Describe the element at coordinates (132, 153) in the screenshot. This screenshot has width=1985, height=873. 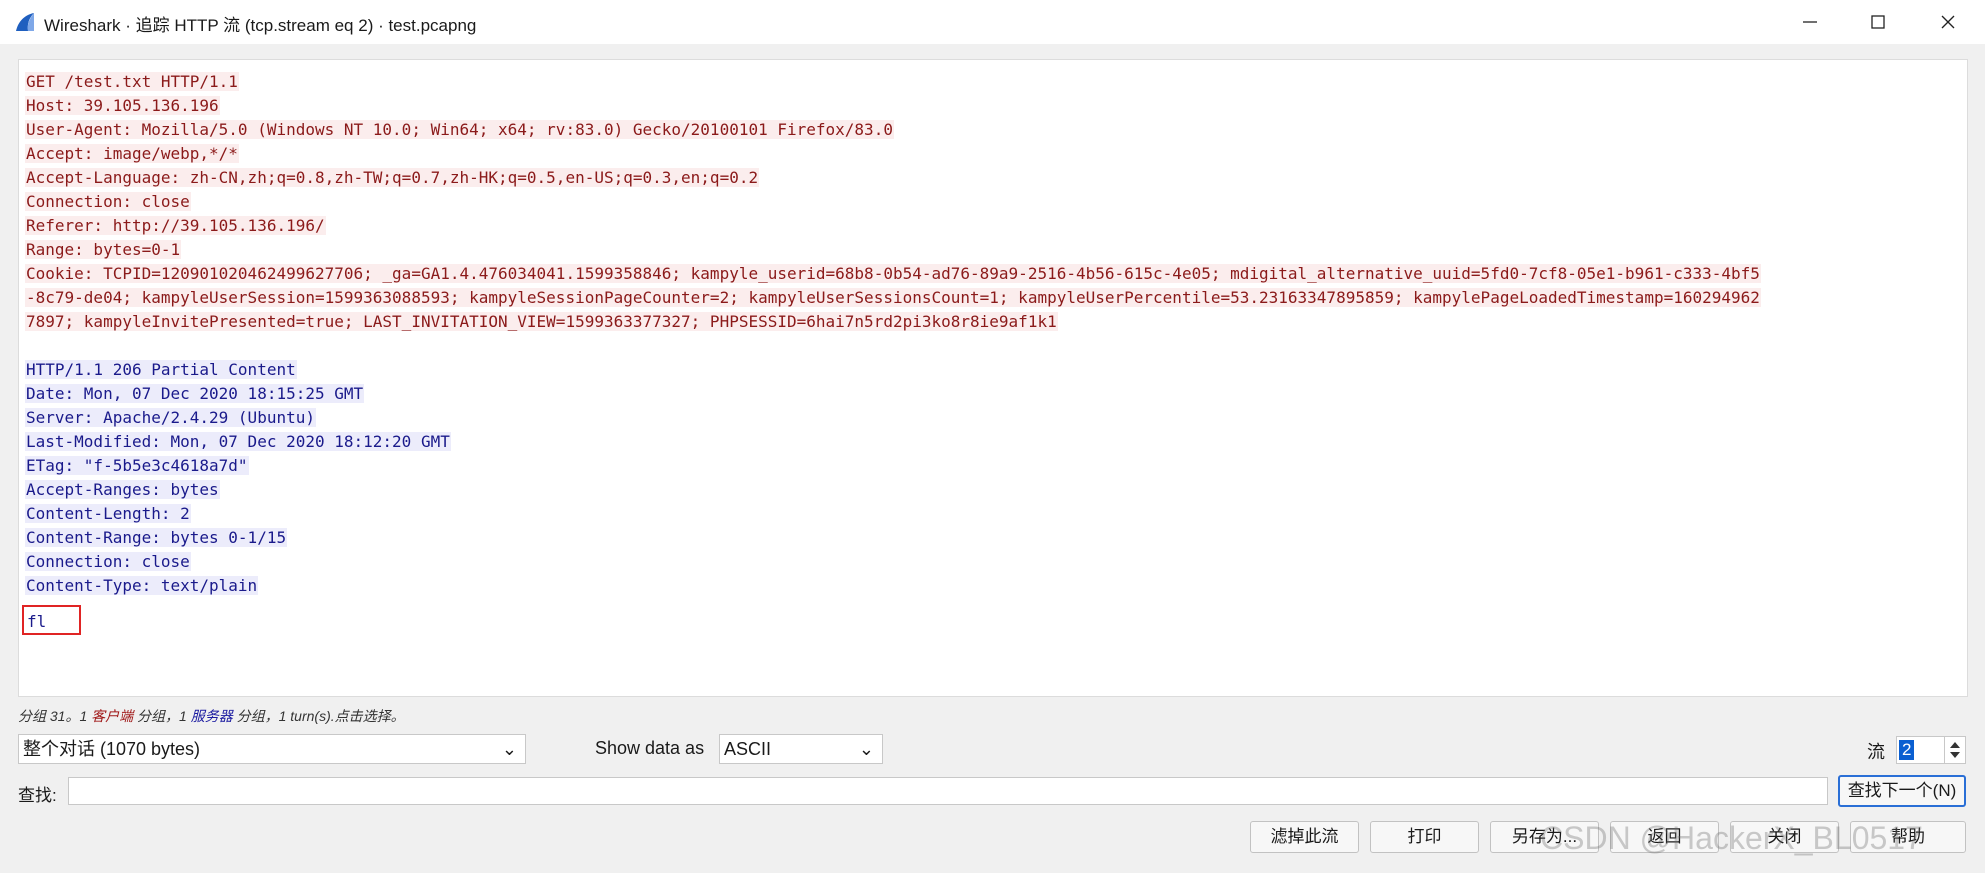
I see `request-line-text: Accept: image/webp,*/*` at that location.